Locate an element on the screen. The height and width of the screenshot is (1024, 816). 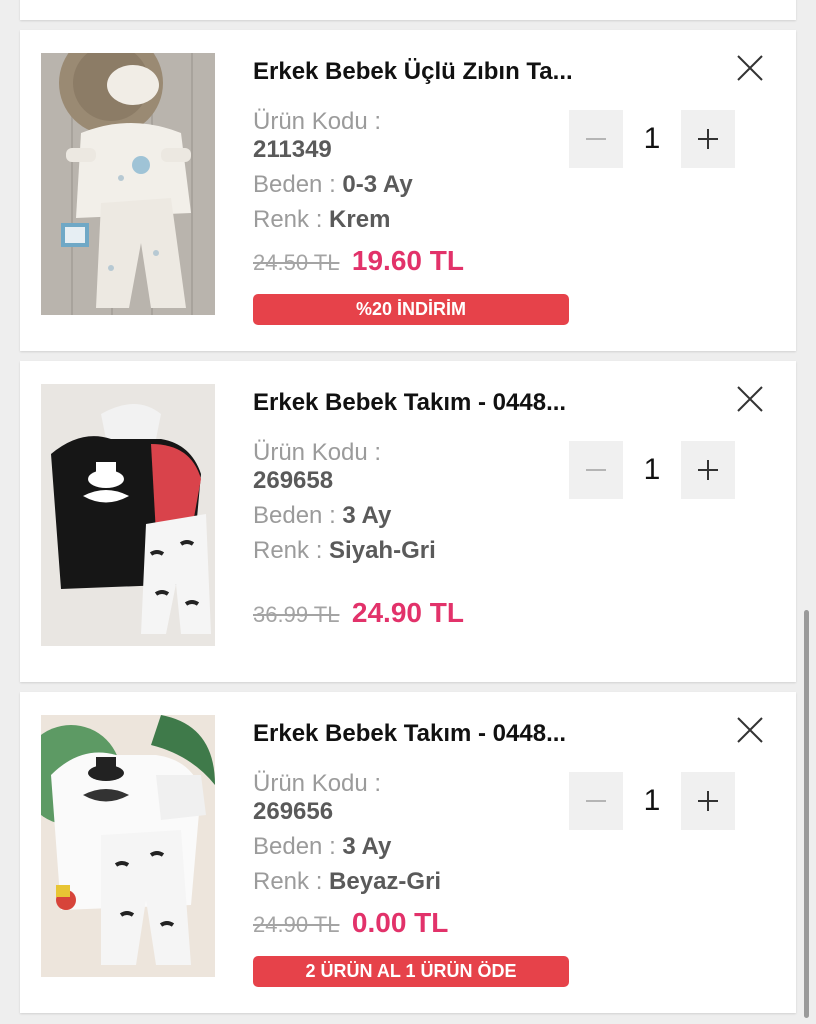
baby-set-black-mustache-image is located at coordinates (128, 515).